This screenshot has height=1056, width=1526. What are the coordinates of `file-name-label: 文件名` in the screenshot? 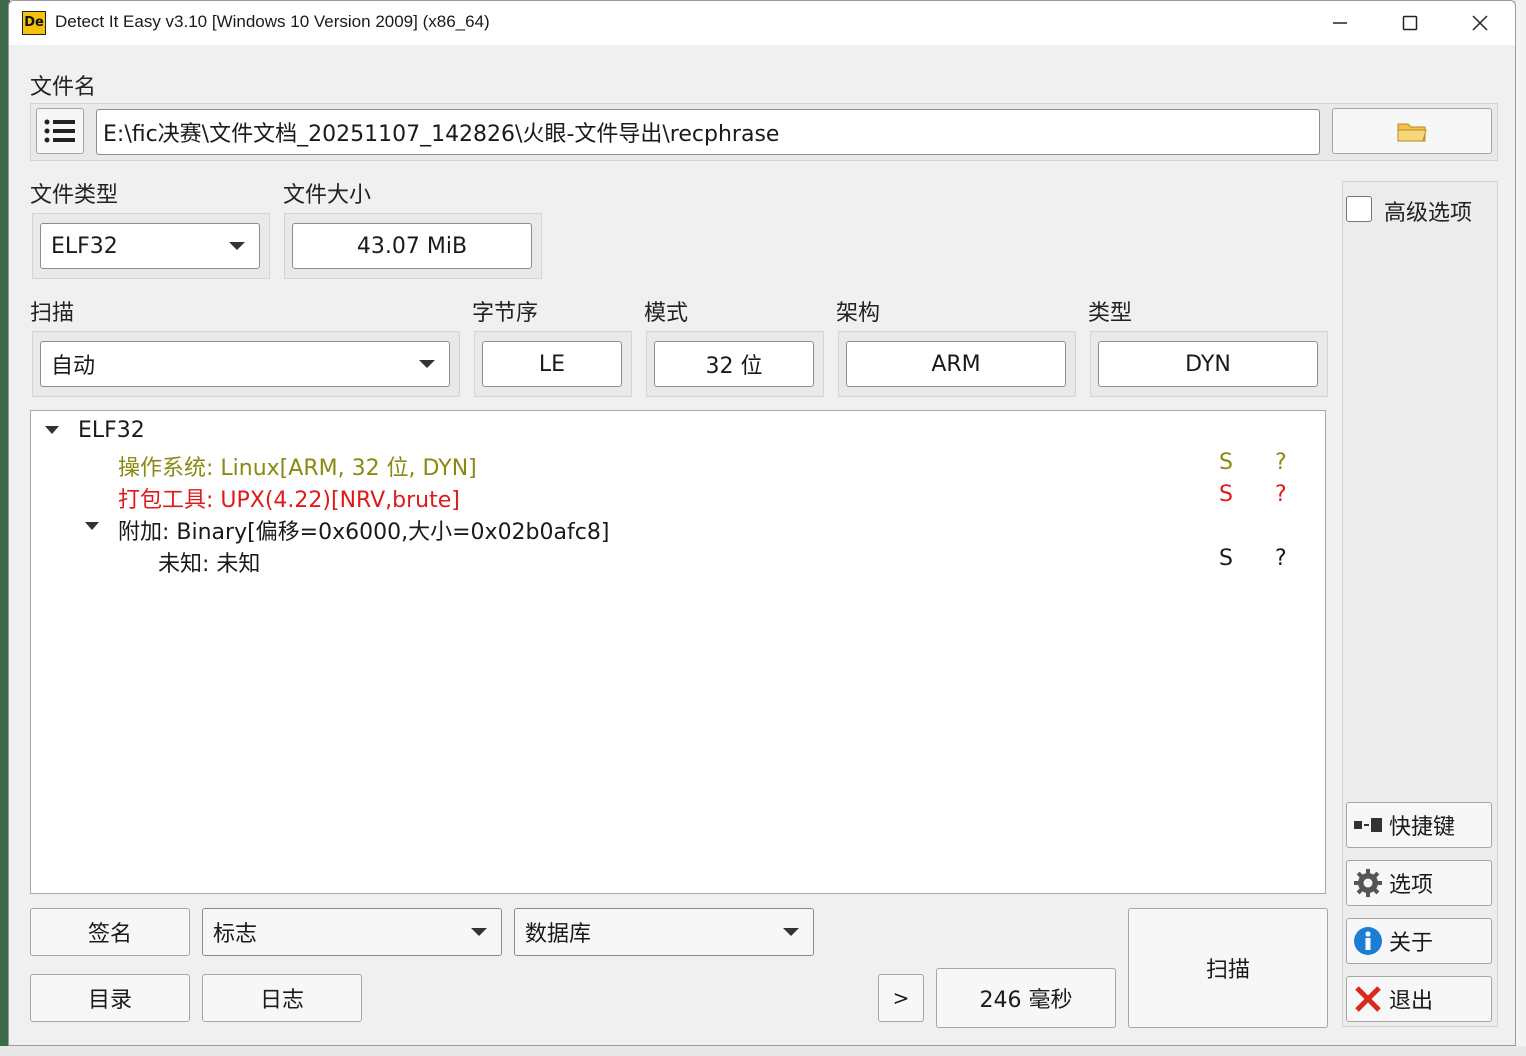 It's located at (63, 87).